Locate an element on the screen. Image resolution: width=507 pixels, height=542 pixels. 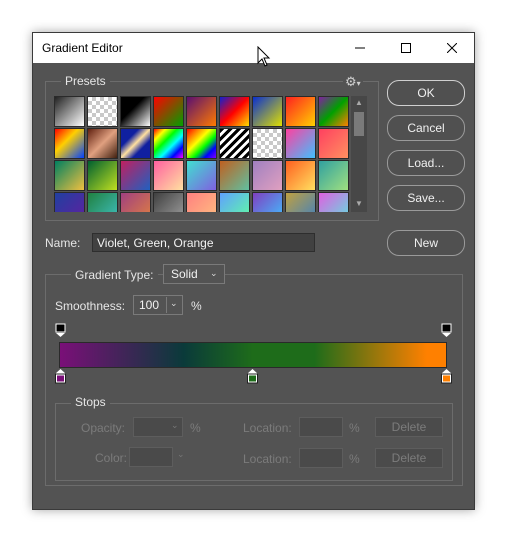
window-title: Gradient Editor is located at coordinates (82, 48).